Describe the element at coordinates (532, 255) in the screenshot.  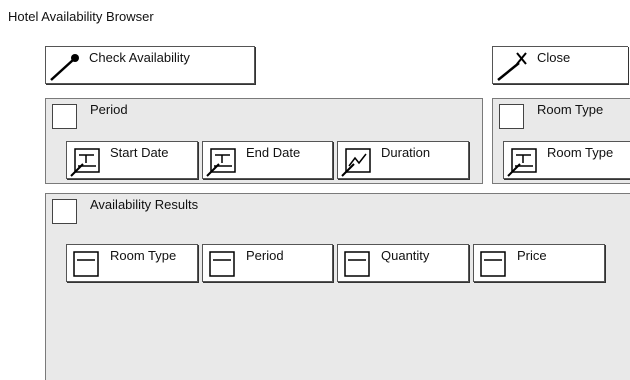
I see `column-price-label: Price` at that location.